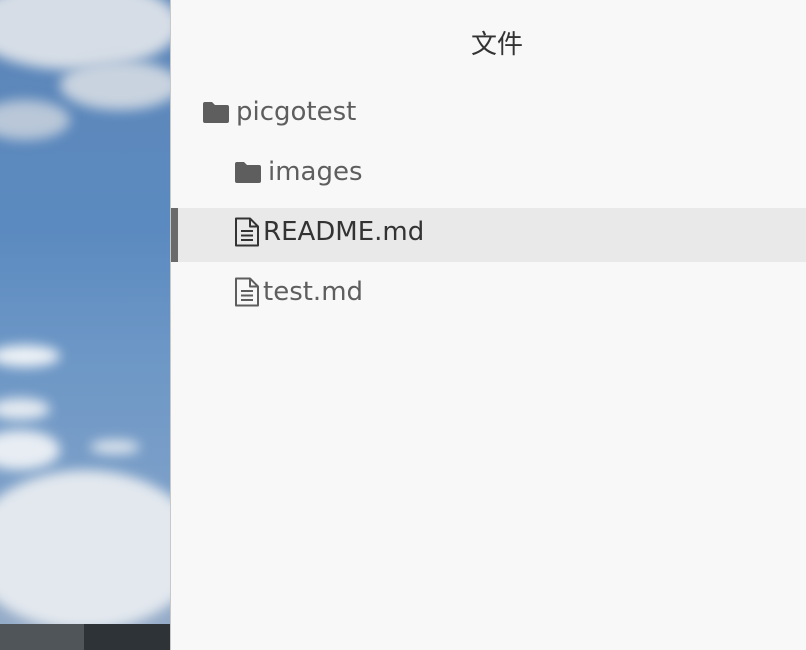 Image resolution: width=806 pixels, height=650 pixels. I want to click on tree-item-readme: README.md, so click(488, 232).